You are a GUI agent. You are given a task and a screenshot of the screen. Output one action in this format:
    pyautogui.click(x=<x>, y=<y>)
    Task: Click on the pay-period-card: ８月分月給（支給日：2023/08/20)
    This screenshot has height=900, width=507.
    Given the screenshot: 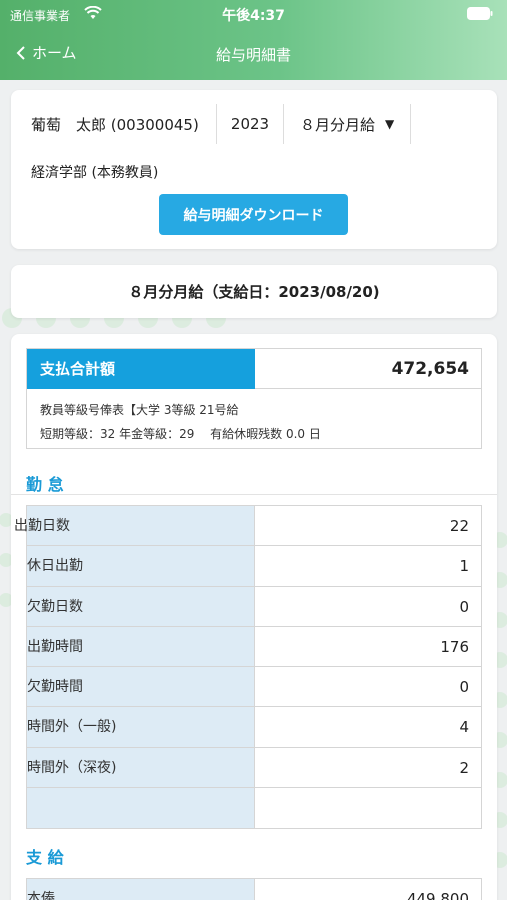 What is the action you would take?
    pyautogui.click(x=254, y=291)
    